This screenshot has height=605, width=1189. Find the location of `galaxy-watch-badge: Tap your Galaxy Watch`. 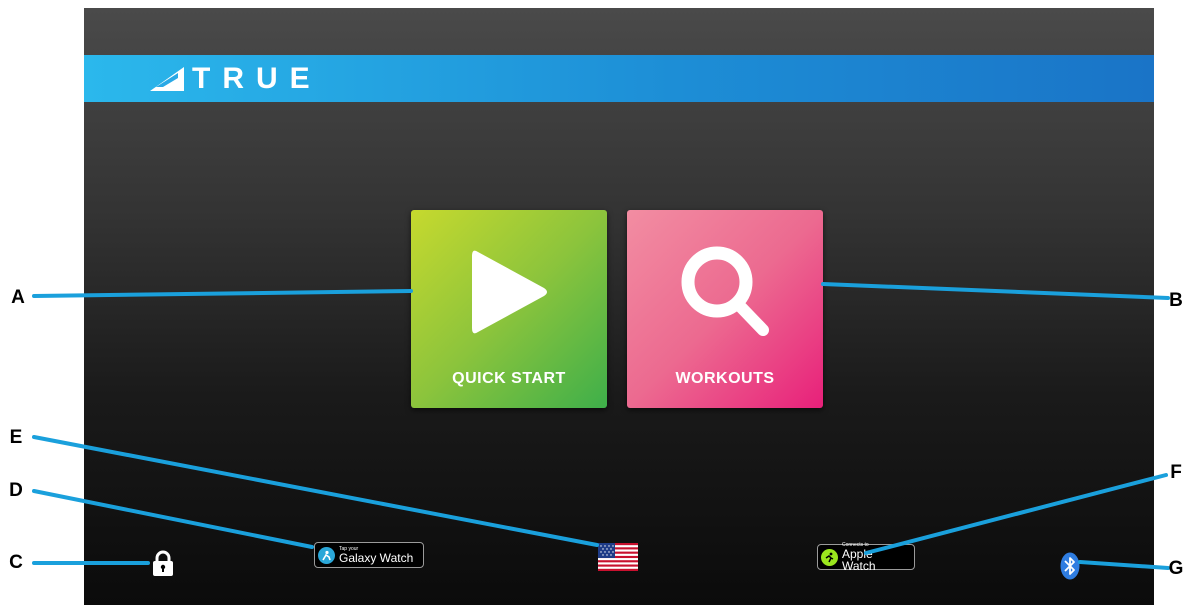

galaxy-watch-badge: Tap your Galaxy Watch is located at coordinates (369, 555).